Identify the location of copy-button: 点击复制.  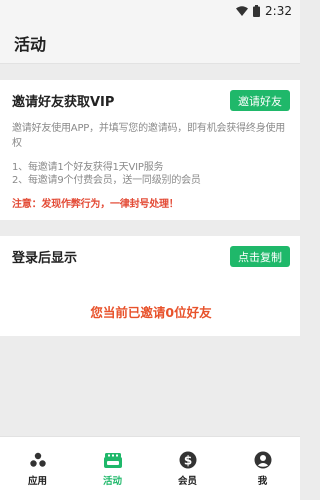
(260, 256).